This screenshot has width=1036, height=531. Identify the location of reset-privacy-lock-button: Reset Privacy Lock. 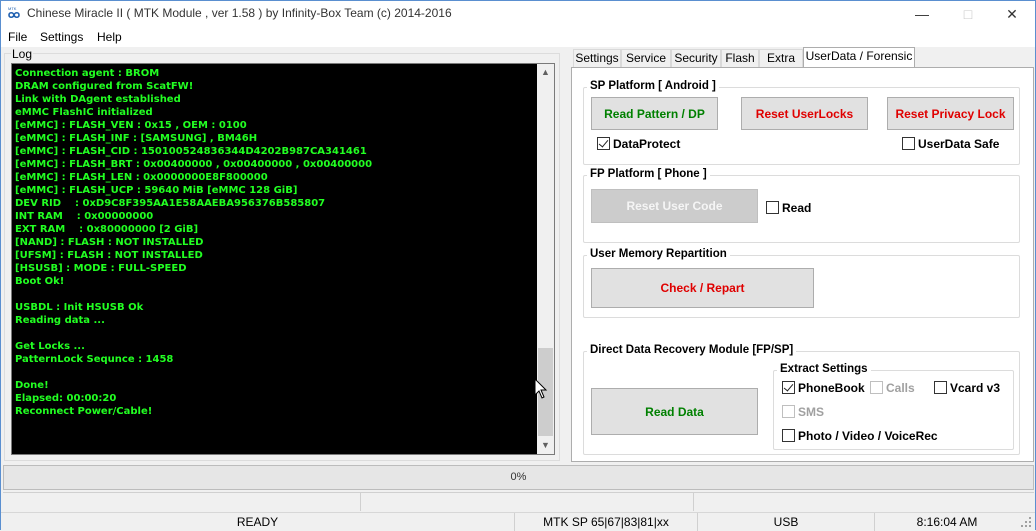
(950, 113).